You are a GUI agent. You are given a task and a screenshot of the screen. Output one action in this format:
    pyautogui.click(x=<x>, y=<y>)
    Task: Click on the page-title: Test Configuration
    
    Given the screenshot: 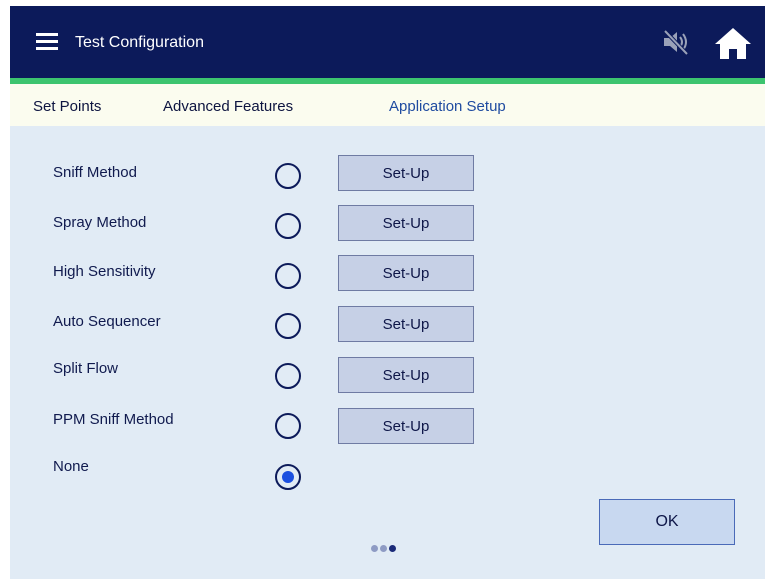 What is the action you would take?
    pyautogui.click(x=139, y=42)
    